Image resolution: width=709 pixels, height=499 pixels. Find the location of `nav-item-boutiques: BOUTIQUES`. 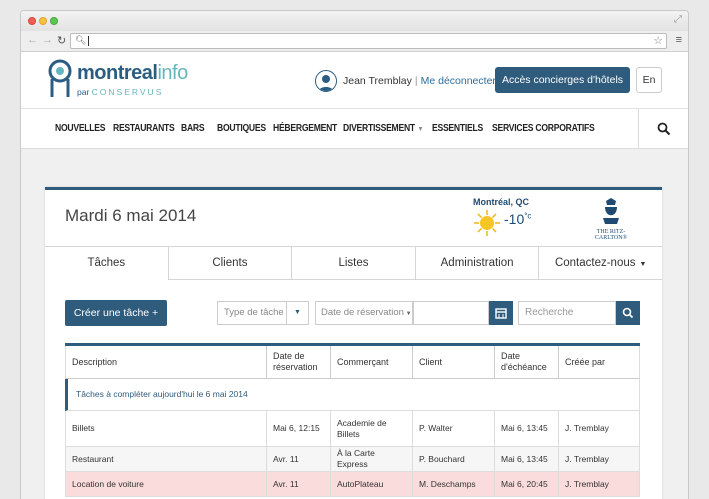

nav-item-boutiques: BOUTIQUES is located at coordinates (241, 128).